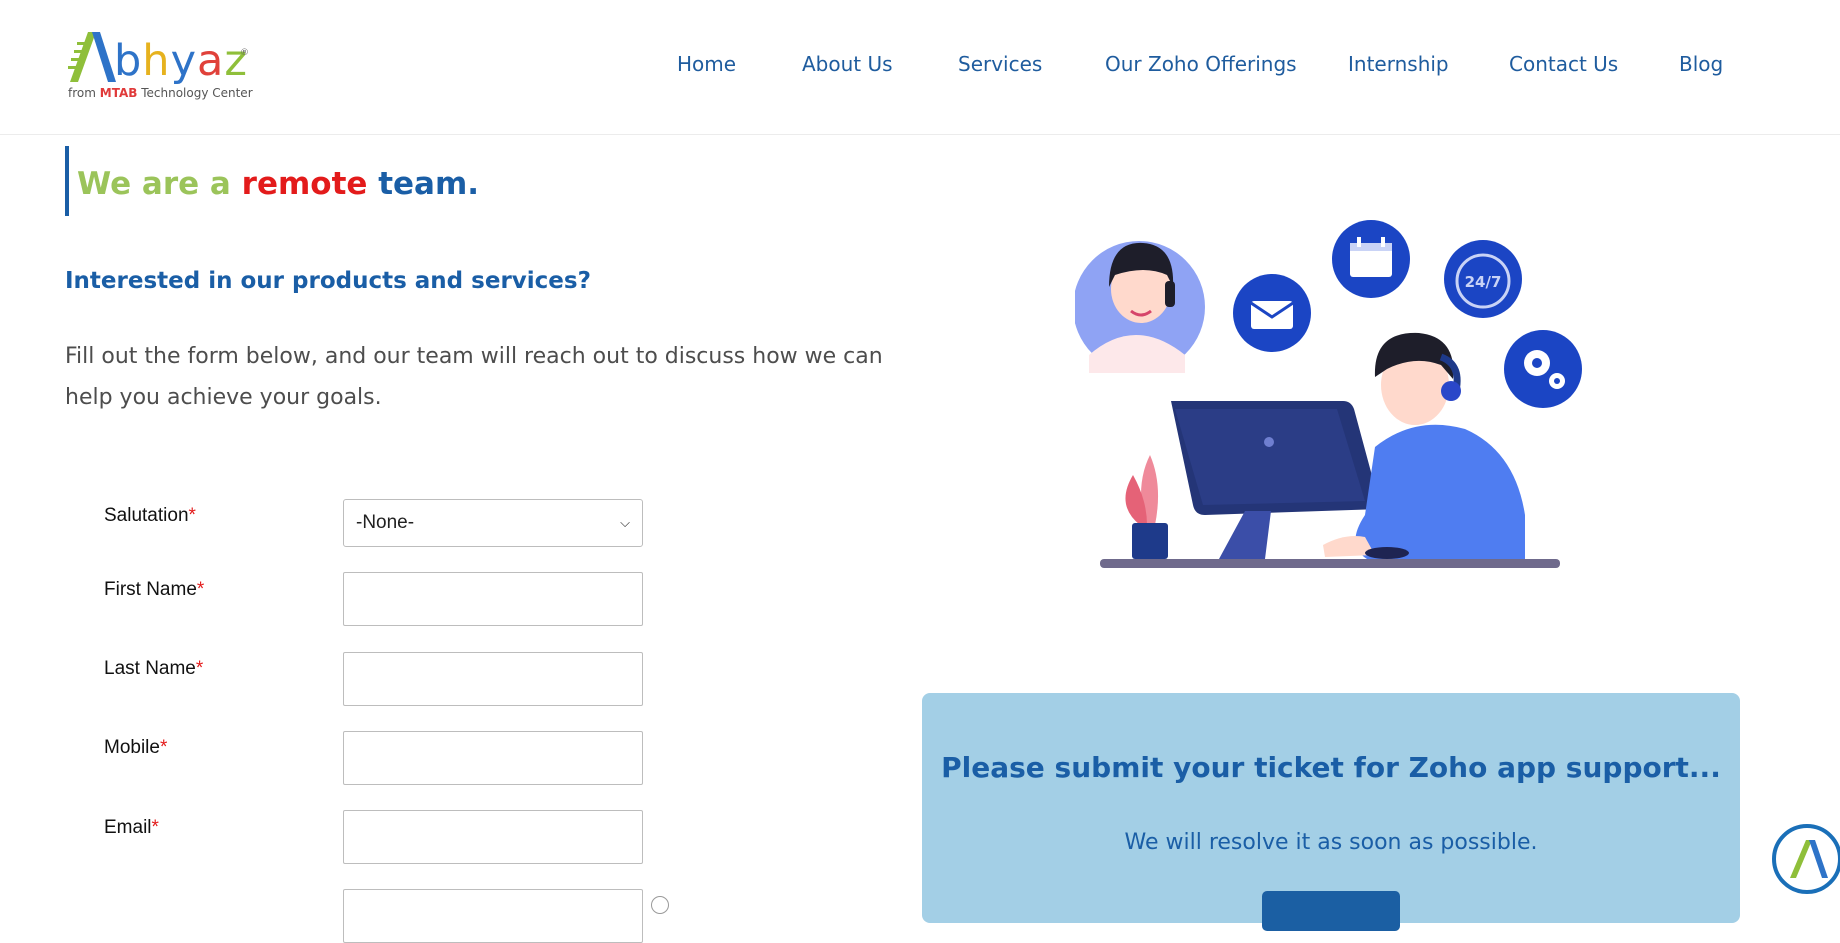 The width and height of the screenshot is (1840, 943). What do you see at coordinates (154, 668) in the screenshot?
I see `last-name-label: Last Name*` at bounding box center [154, 668].